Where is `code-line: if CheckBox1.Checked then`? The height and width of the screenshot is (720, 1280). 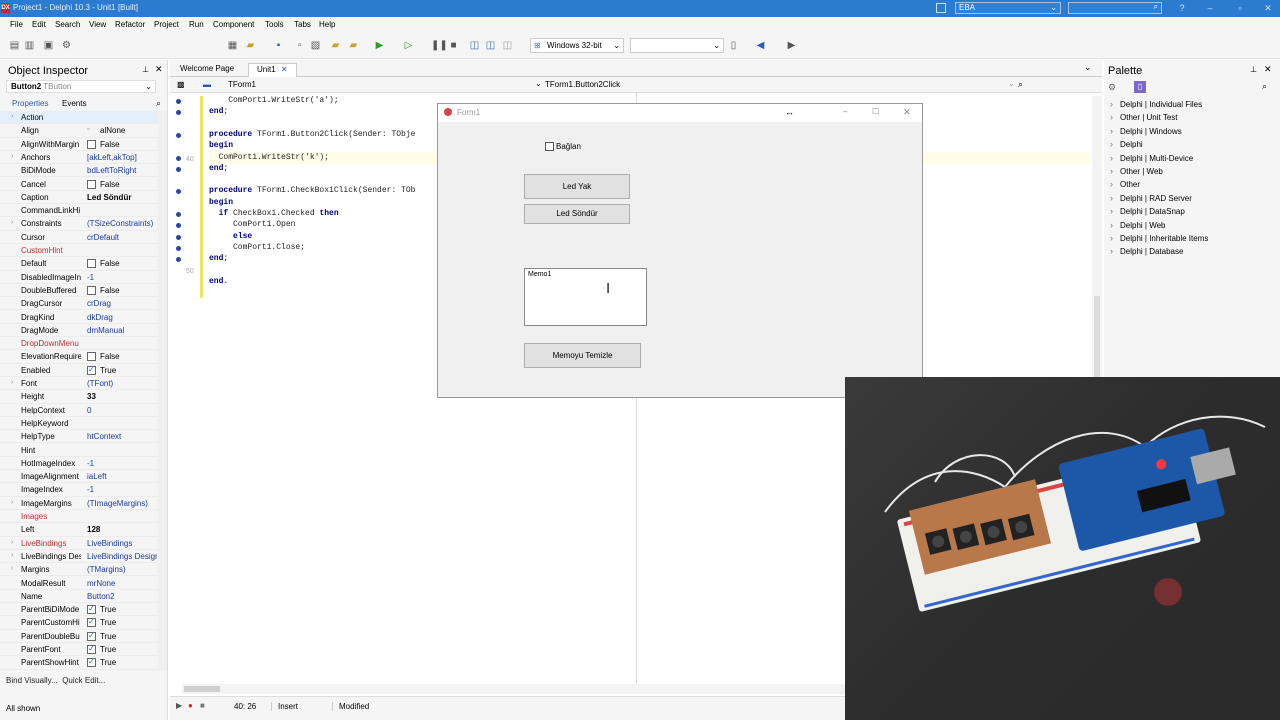
code-line: if CheckBox1.Checked then is located at coordinates (274, 213).